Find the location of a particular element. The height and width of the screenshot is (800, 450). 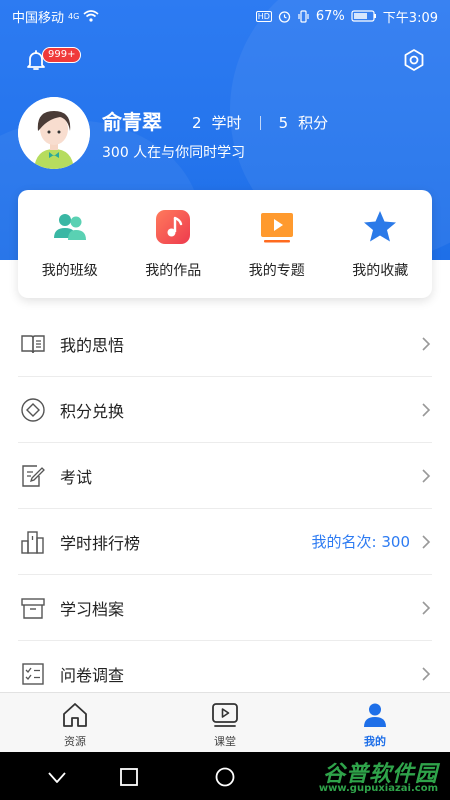

quick-action-label: 我的专题 is located at coordinates (276, 271).